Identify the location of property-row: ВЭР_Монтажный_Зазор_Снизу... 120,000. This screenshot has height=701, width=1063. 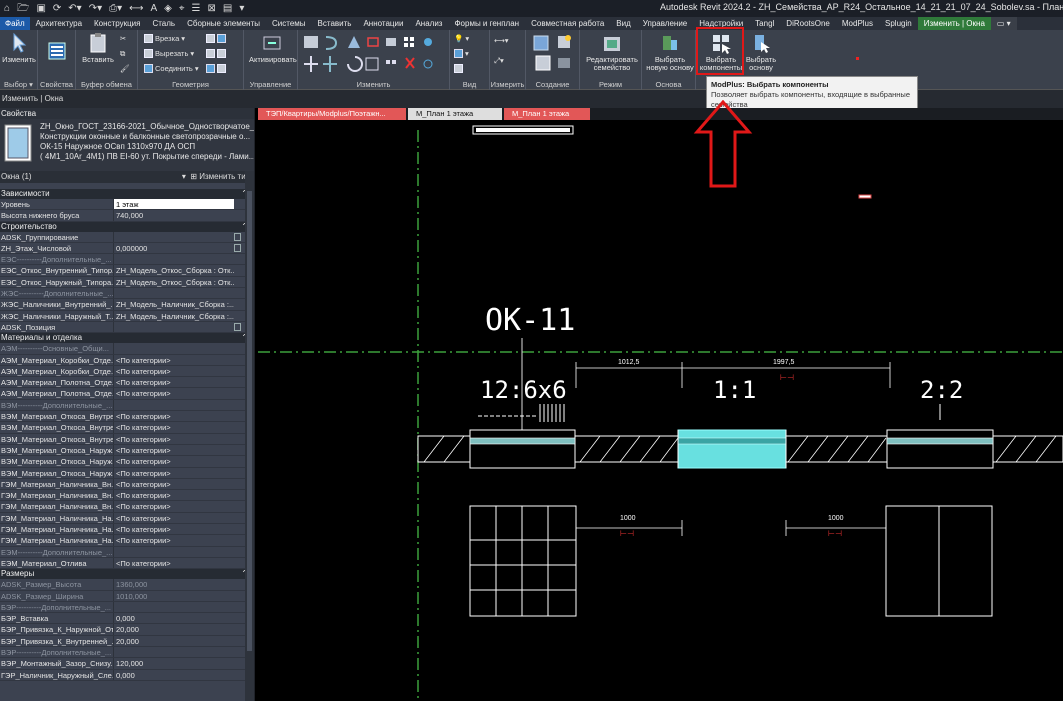
(127, 664).